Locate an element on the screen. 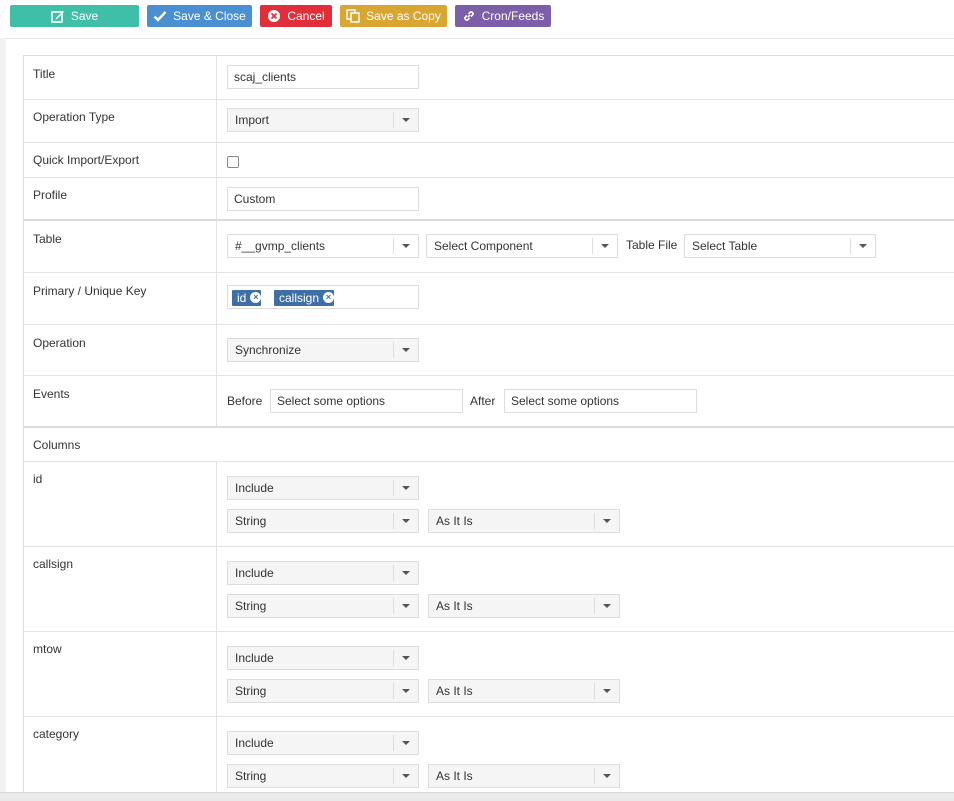  columns-label: Columns is located at coordinates (57, 445).